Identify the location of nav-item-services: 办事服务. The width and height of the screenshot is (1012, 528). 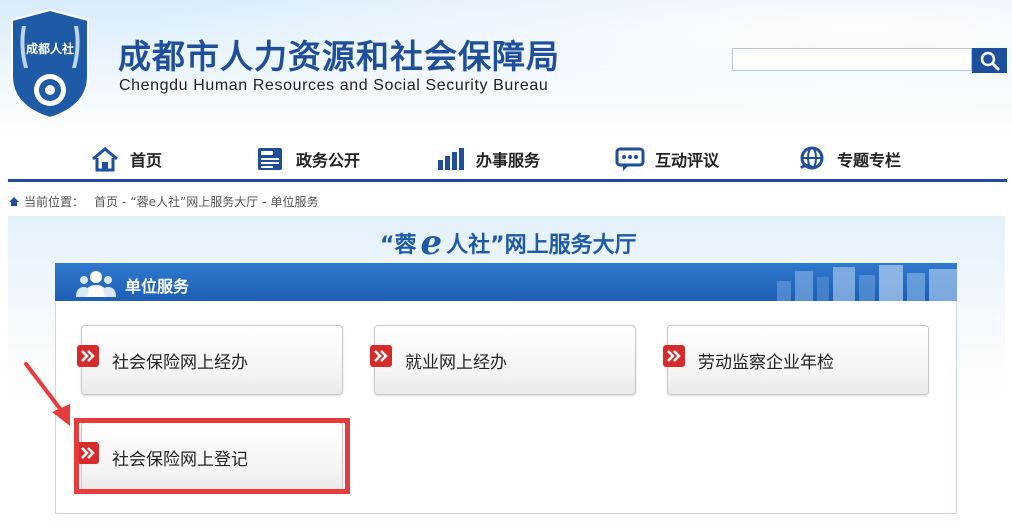
(488, 159).